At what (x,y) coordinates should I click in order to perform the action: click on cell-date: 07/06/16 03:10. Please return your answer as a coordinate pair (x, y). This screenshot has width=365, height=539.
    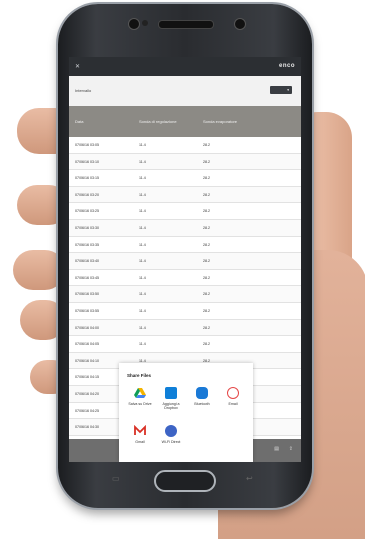
    Looking at the image, I should click on (87, 161).